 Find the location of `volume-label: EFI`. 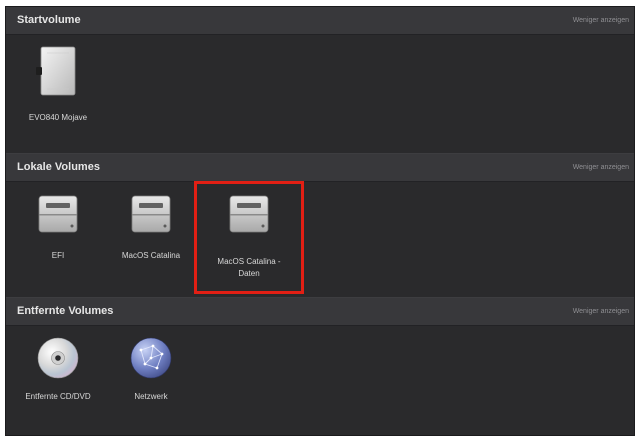

volume-label: EFI is located at coordinates (58, 255).